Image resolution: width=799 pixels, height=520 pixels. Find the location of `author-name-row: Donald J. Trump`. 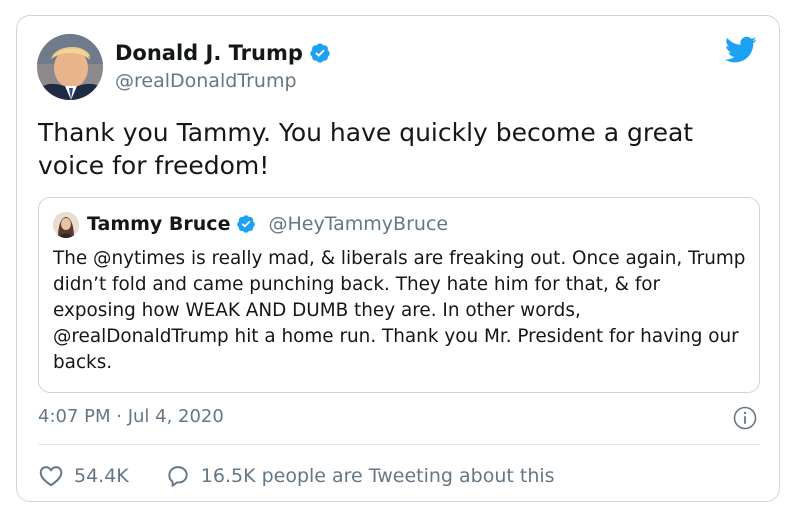

author-name-row: Donald J. Trump is located at coordinates (223, 53).